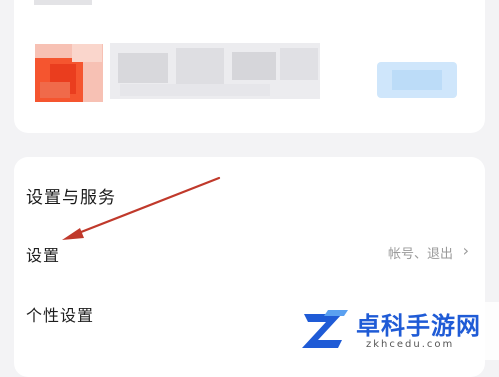 Image resolution: width=499 pixels, height=377 pixels. Describe the element at coordinates (418, 326) in the screenshot. I see `watermark-title: 卓科手游网` at that location.